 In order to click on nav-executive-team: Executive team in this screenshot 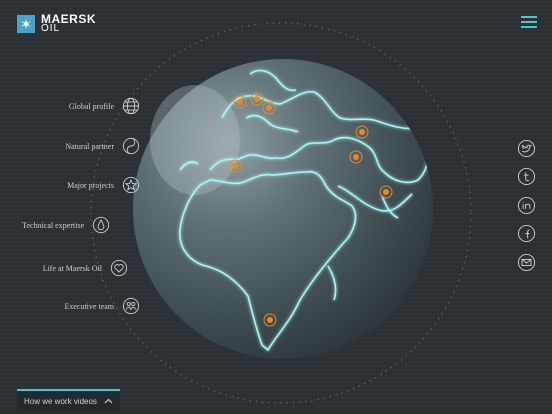, I will do `click(102, 306)`.